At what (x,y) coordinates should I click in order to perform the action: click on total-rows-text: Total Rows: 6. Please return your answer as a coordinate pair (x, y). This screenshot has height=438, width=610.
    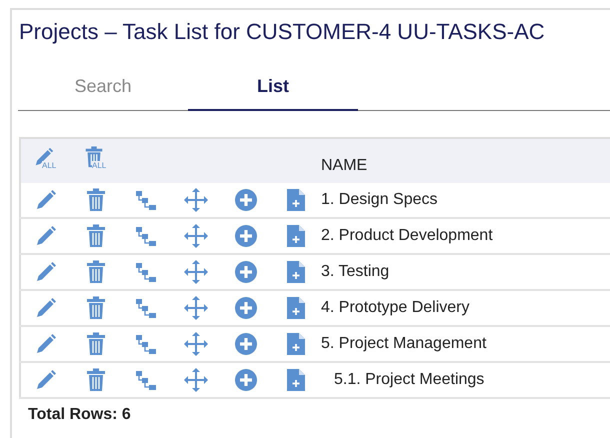
    Looking at the image, I should click on (79, 414).